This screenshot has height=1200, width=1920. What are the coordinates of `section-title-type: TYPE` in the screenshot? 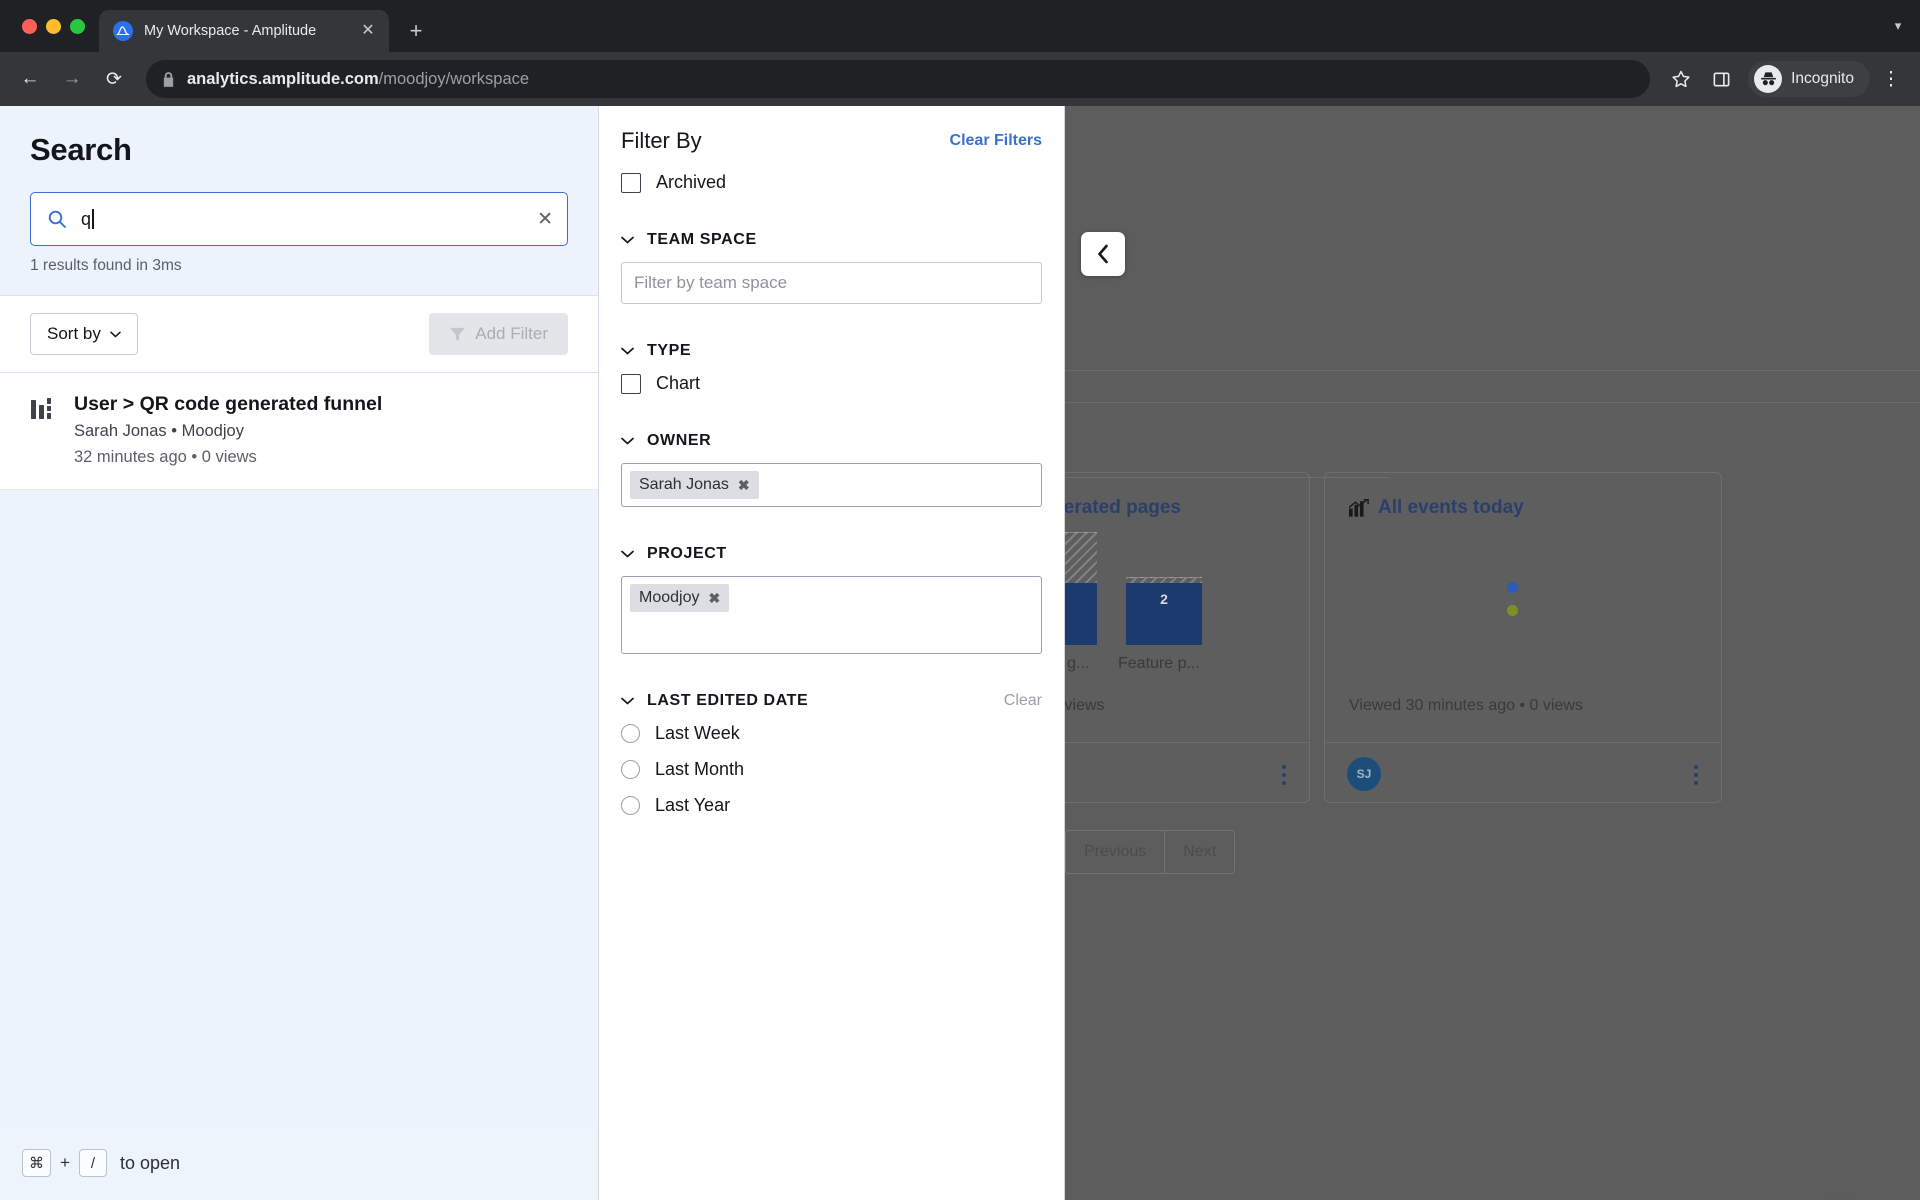 It's located at (669, 350).